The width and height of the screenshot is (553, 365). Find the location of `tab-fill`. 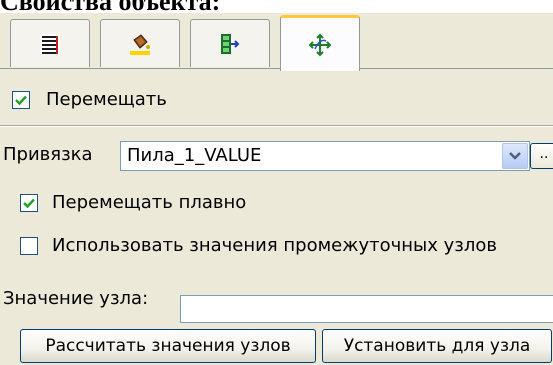

tab-fill is located at coordinates (140, 43).